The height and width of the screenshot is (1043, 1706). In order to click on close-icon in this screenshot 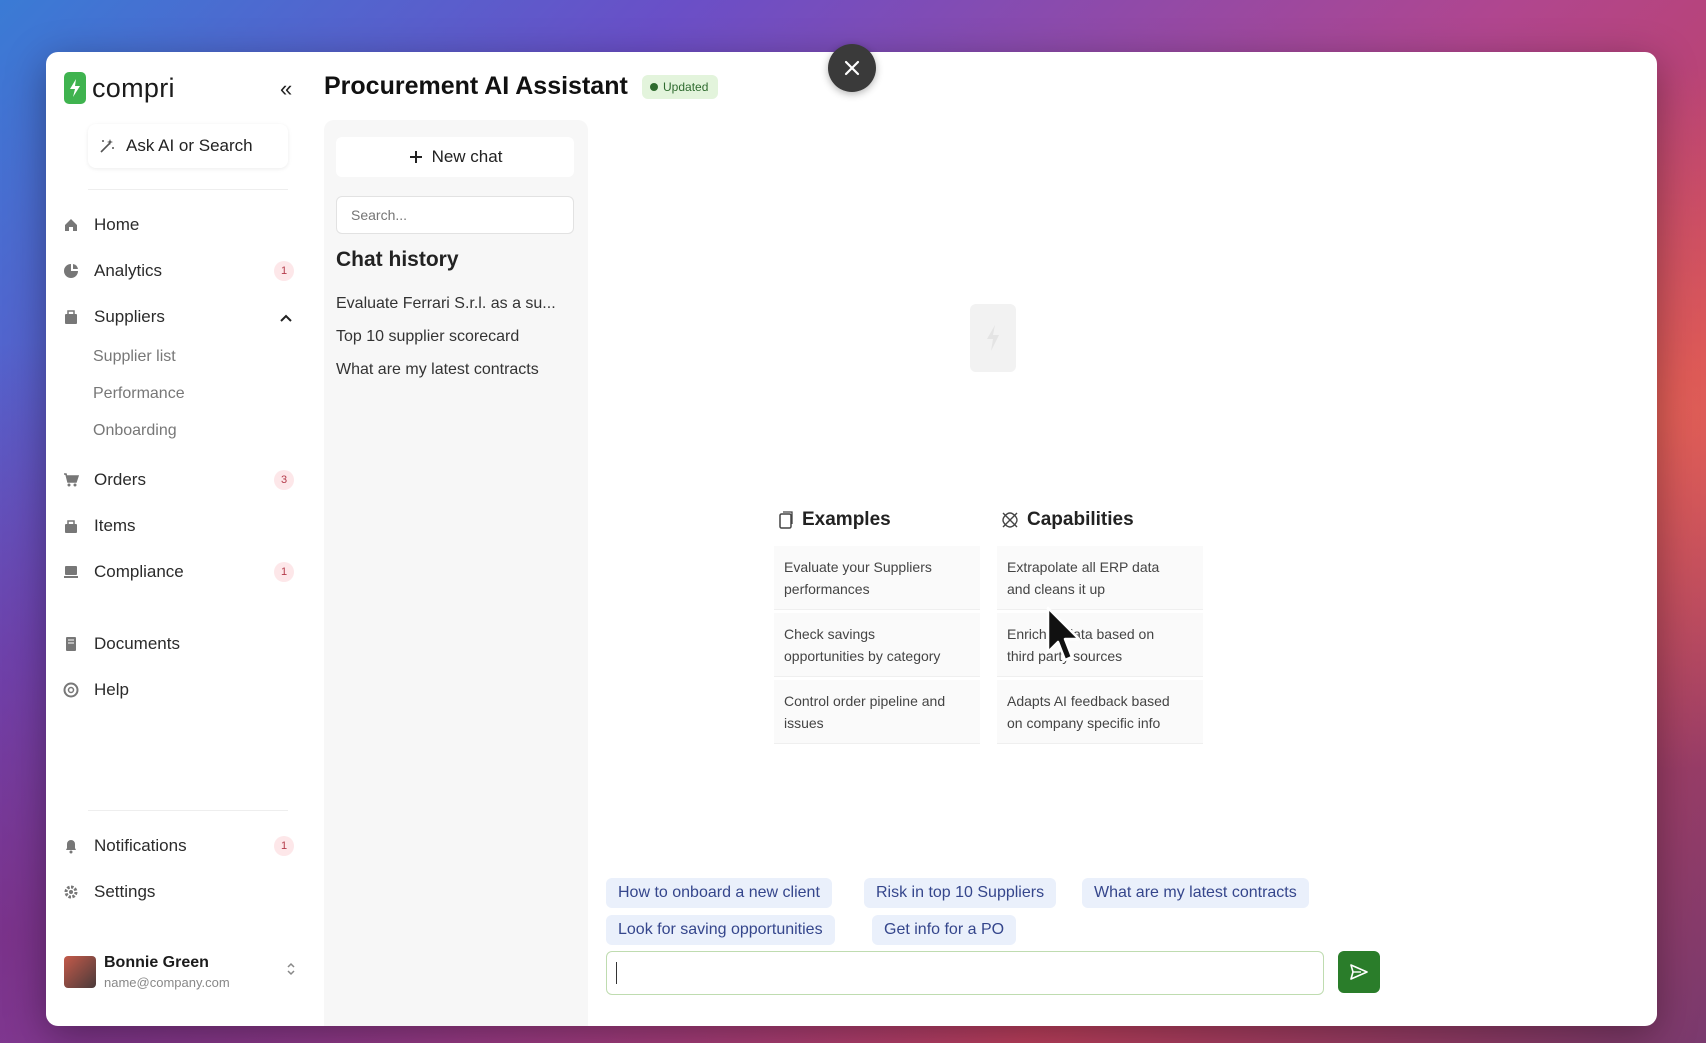, I will do `click(852, 68)`.